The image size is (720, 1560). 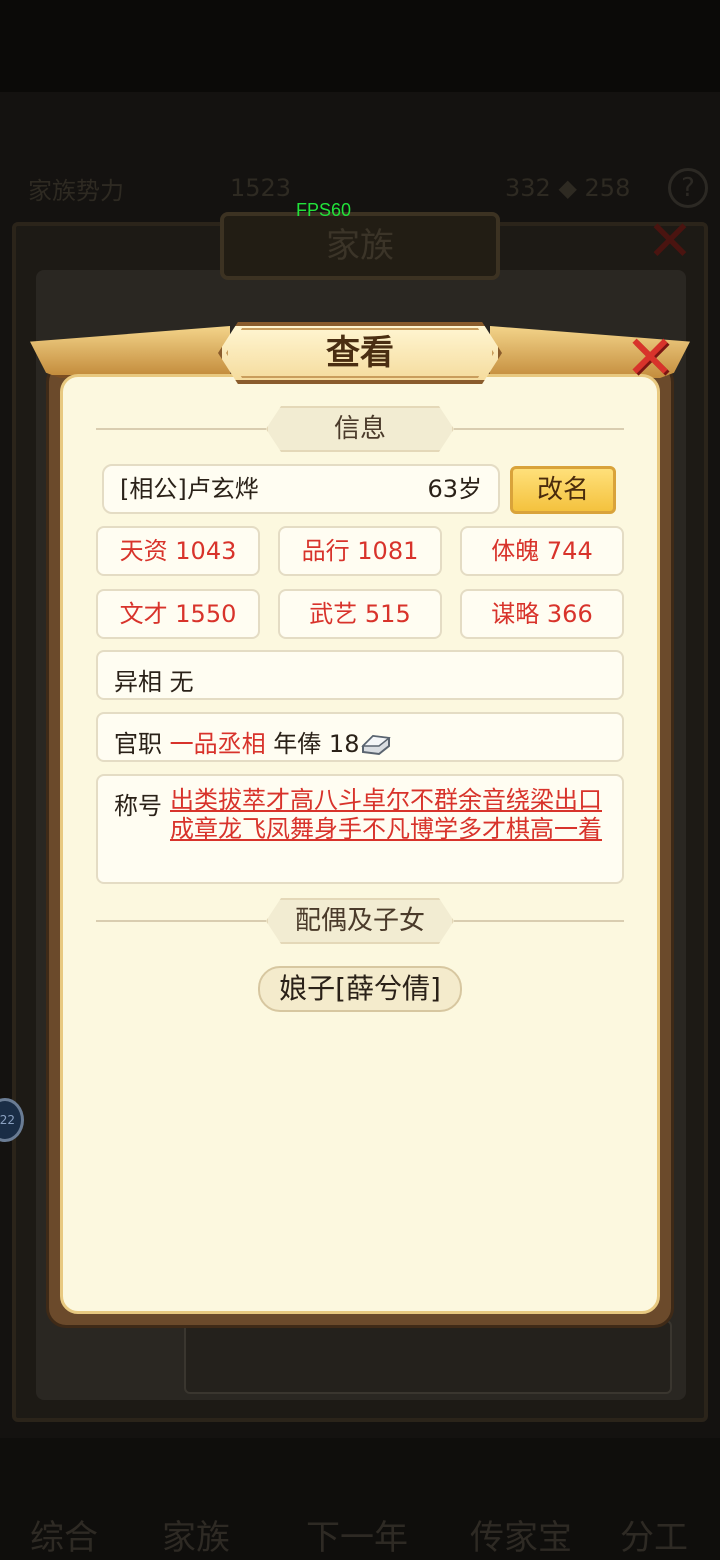 I want to click on stat-label: 文才, so click(x=143, y=614).